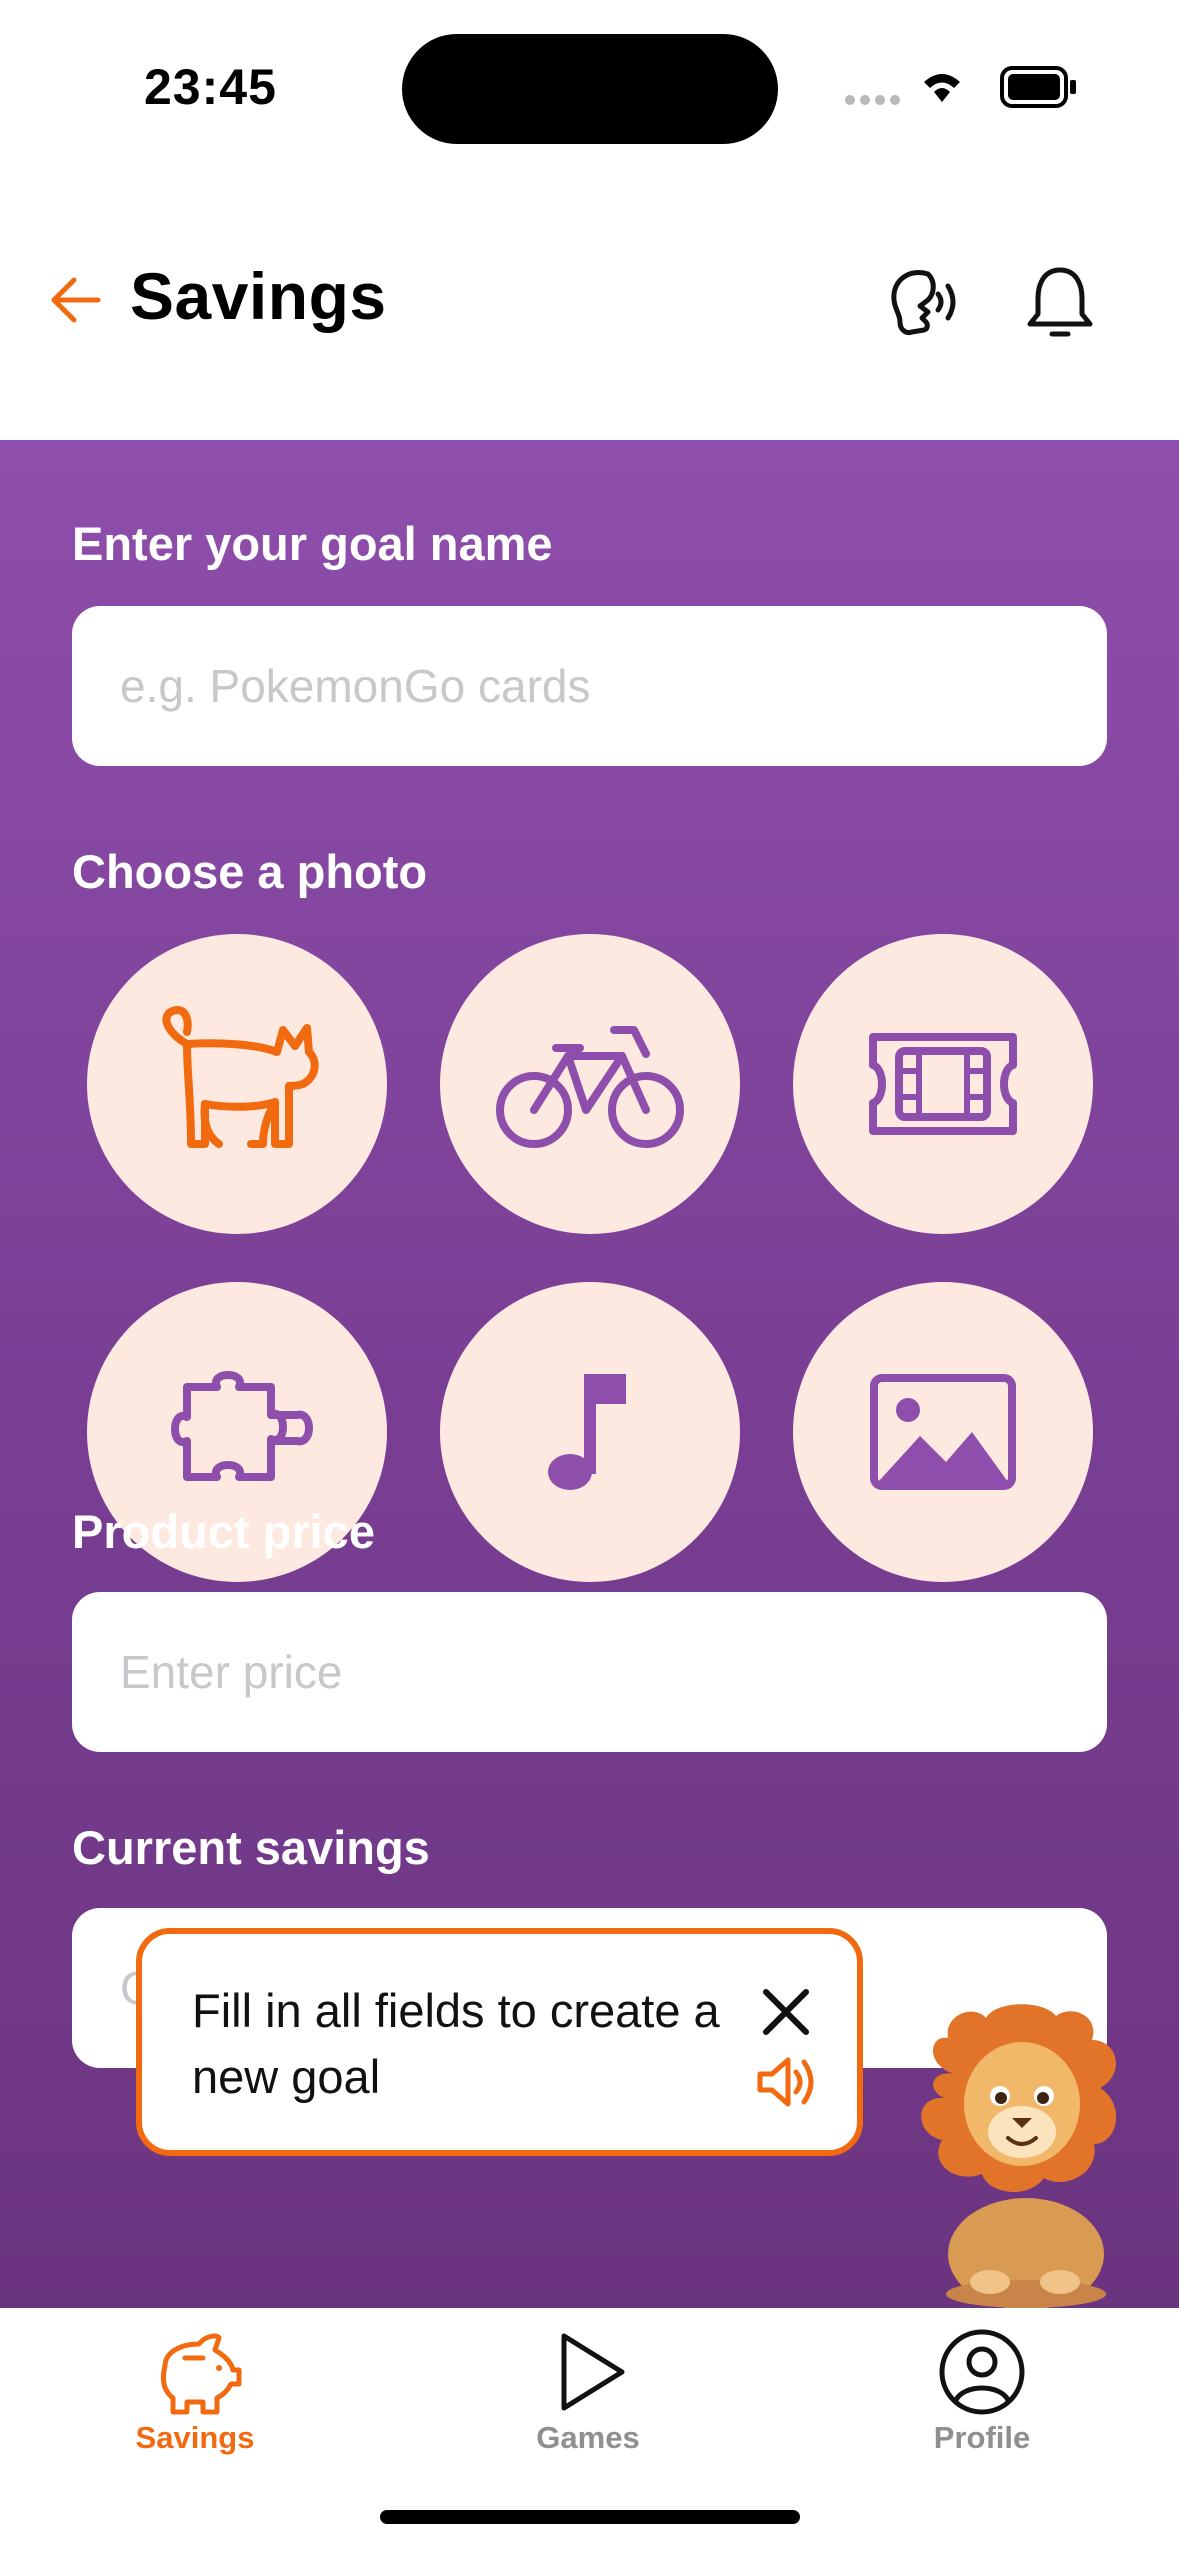 The height and width of the screenshot is (2556, 1179). Describe the element at coordinates (223, 1531) in the screenshot. I see `price-label: Product price` at that location.